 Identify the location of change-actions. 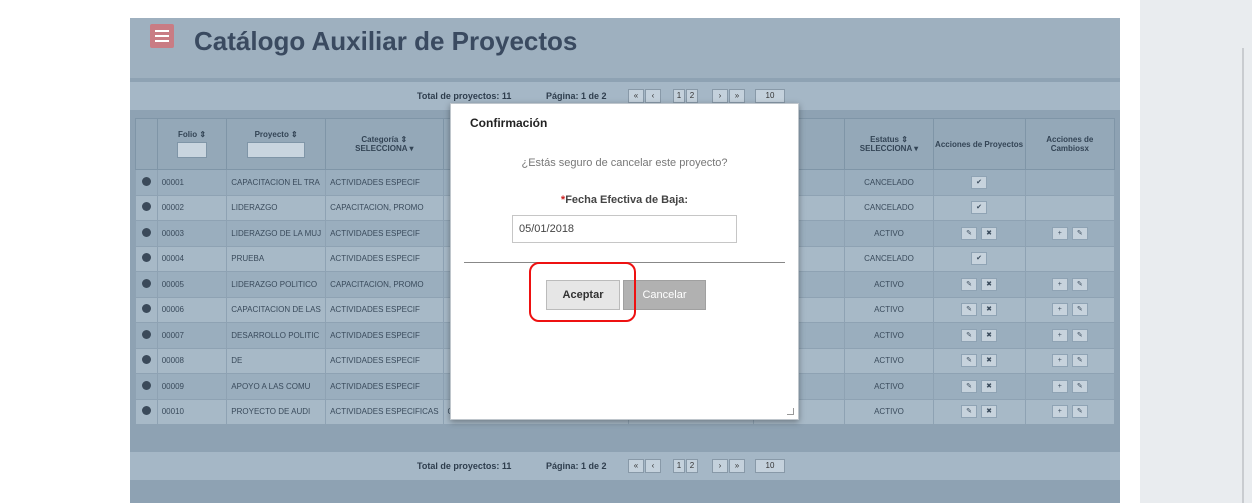
(1070, 207).